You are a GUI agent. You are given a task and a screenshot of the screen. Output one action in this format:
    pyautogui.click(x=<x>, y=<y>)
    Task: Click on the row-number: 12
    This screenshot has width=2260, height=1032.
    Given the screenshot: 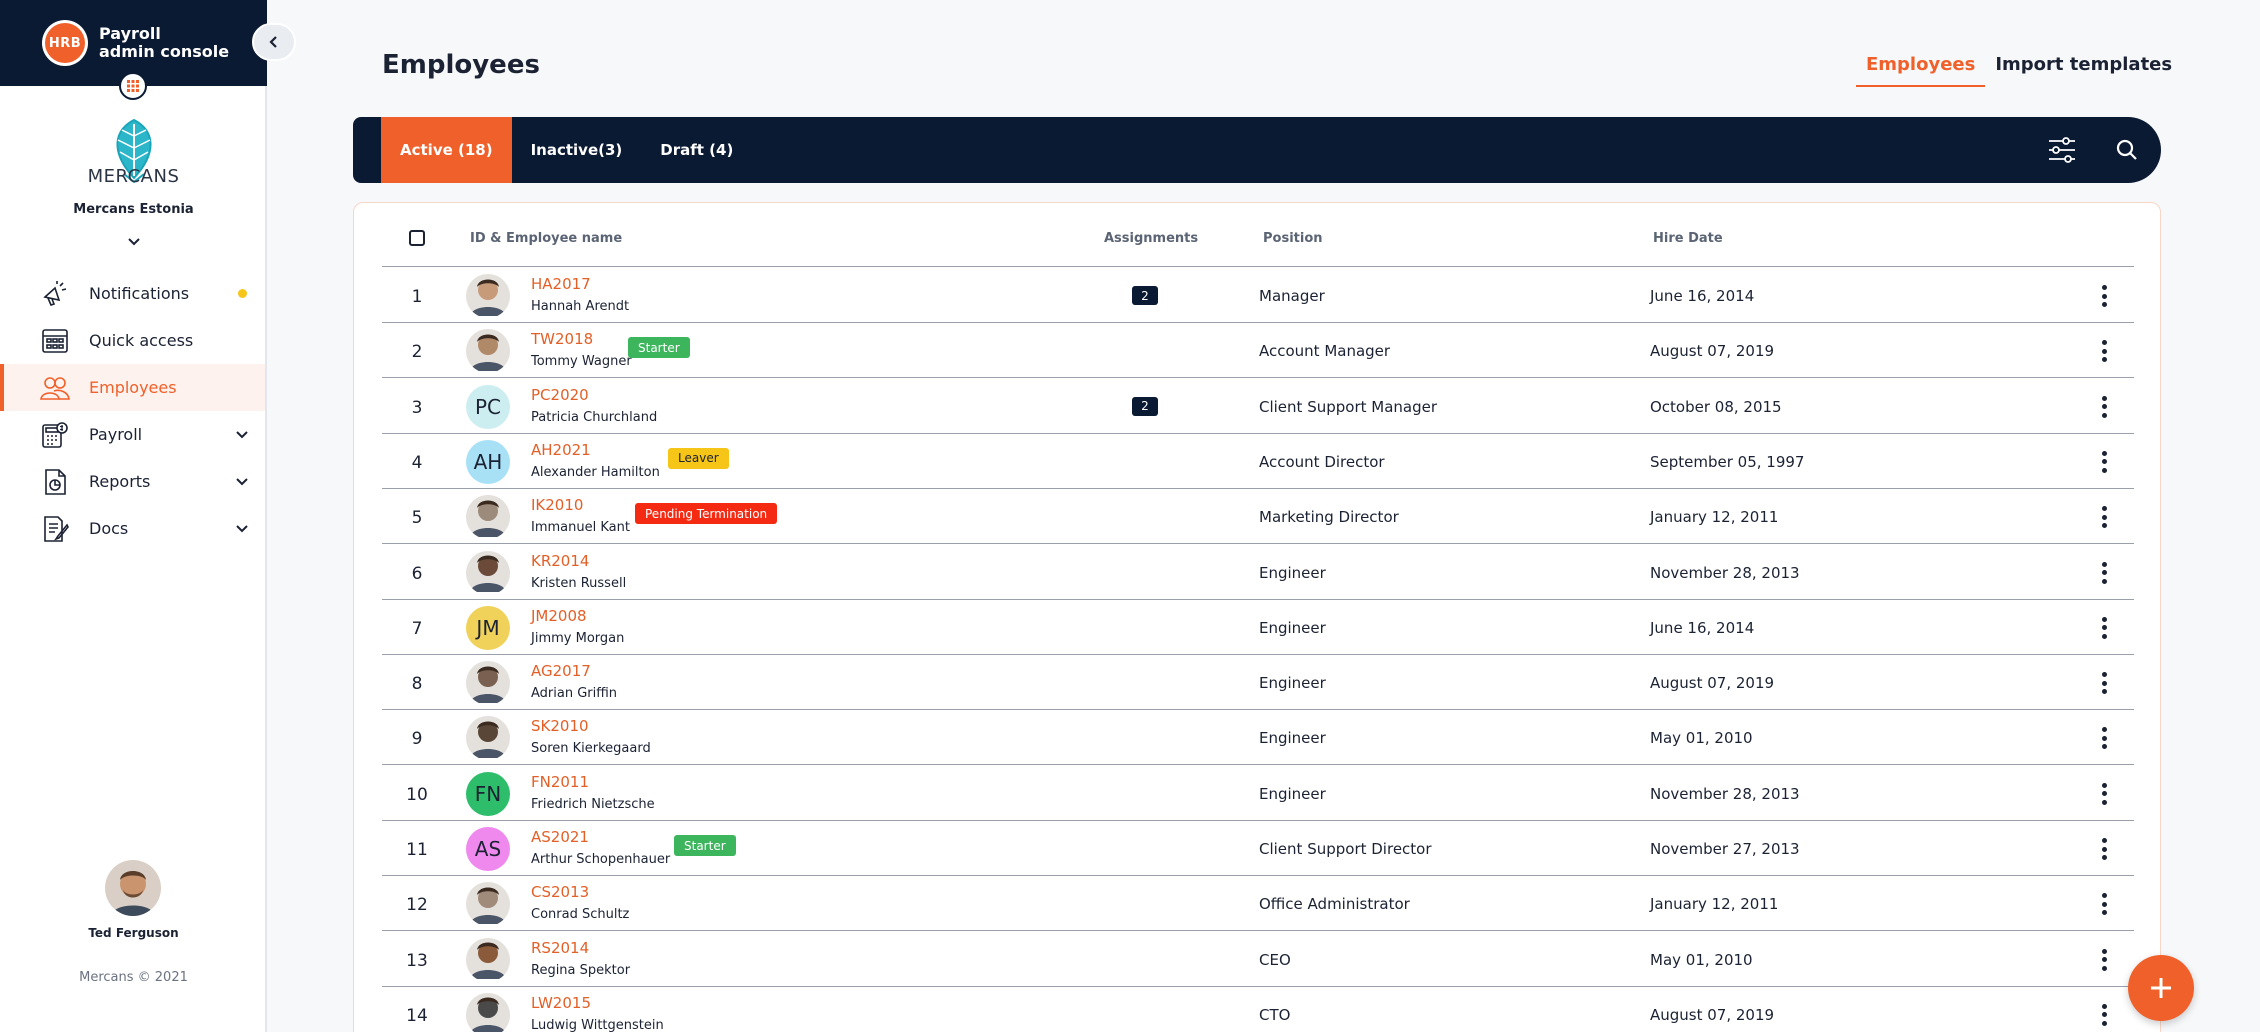 What is the action you would take?
    pyautogui.click(x=417, y=905)
    